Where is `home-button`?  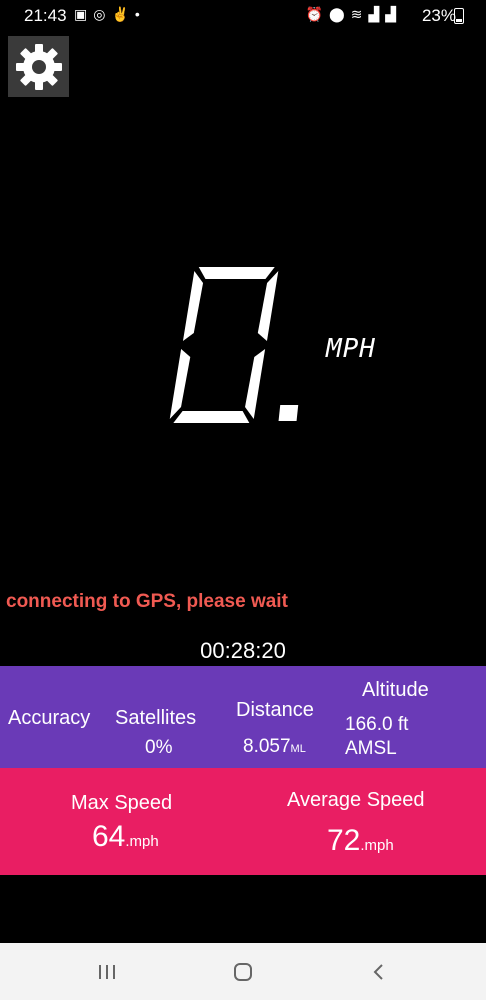 home-button is located at coordinates (243, 972).